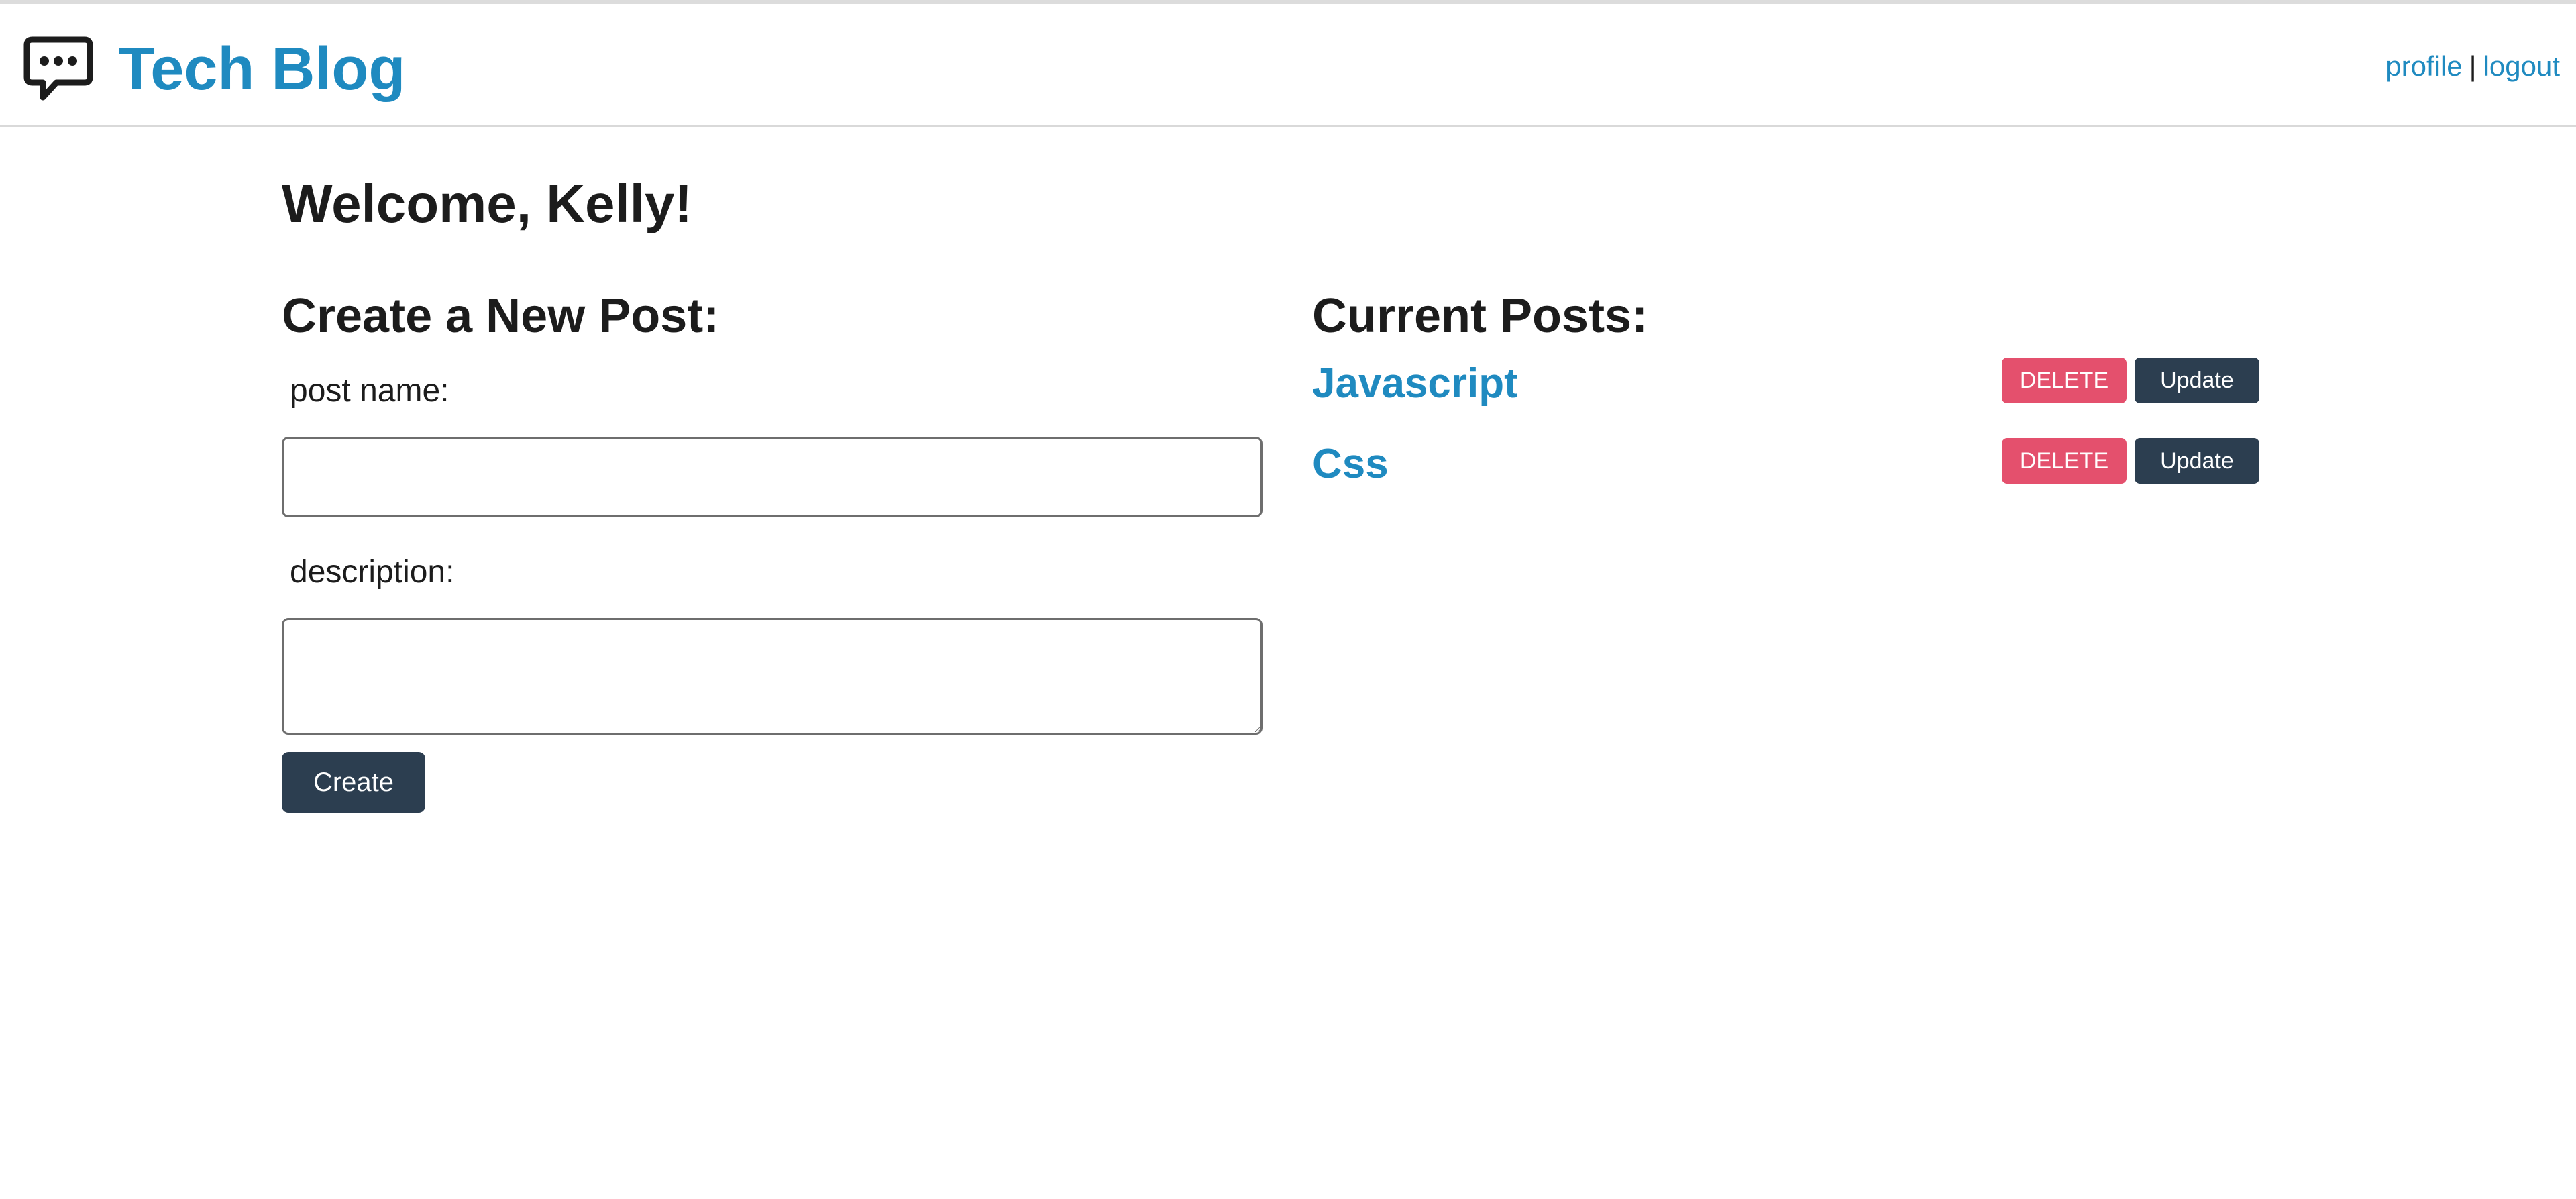 The width and height of the screenshot is (2576, 1199). Describe the element at coordinates (2521, 66) in the screenshot. I see `logout-link: logout` at that location.